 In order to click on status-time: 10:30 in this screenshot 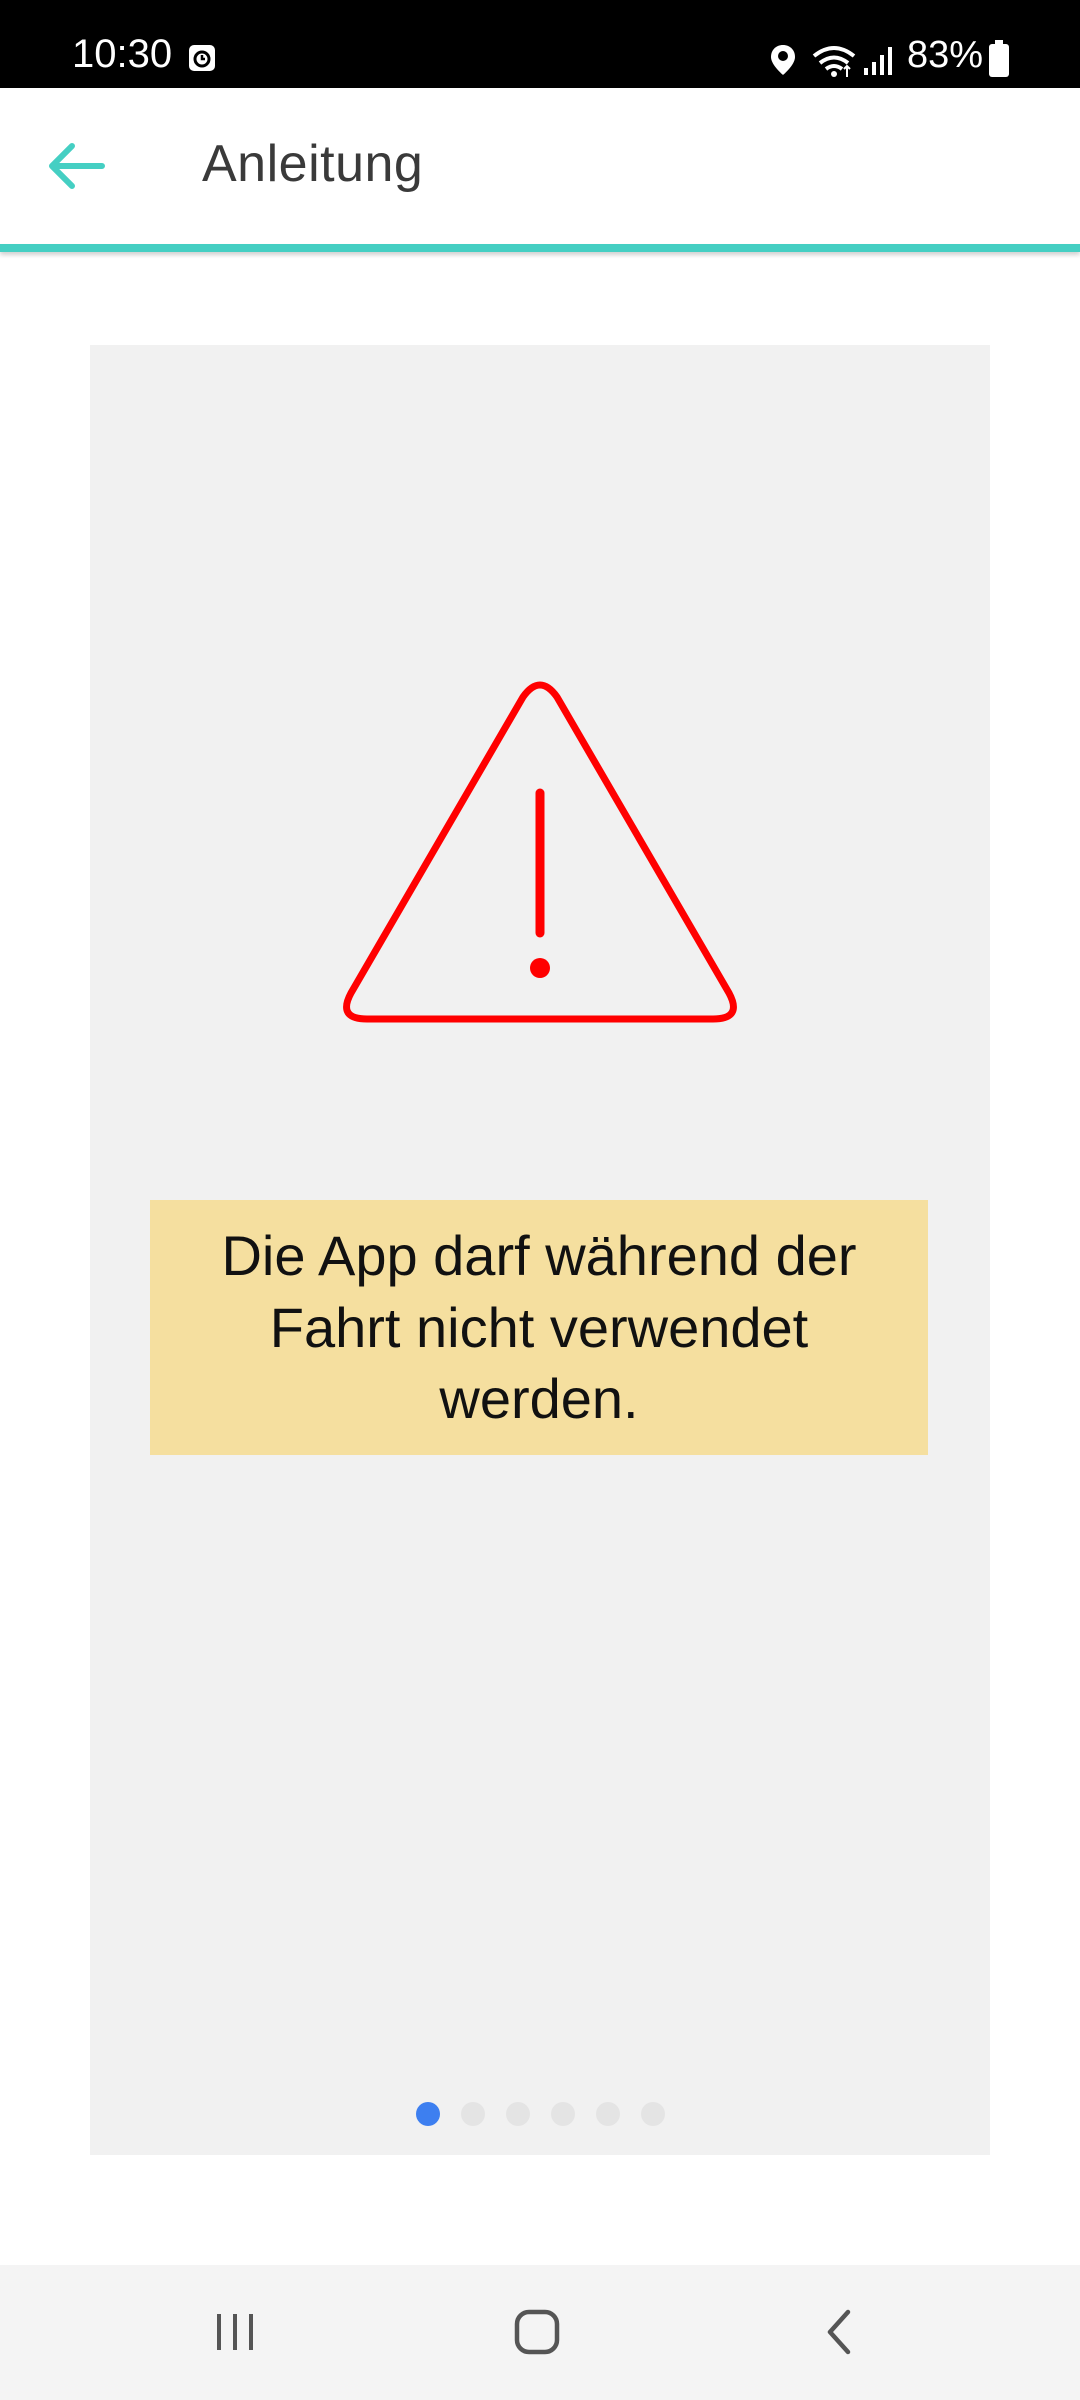, I will do `click(122, 54)`.